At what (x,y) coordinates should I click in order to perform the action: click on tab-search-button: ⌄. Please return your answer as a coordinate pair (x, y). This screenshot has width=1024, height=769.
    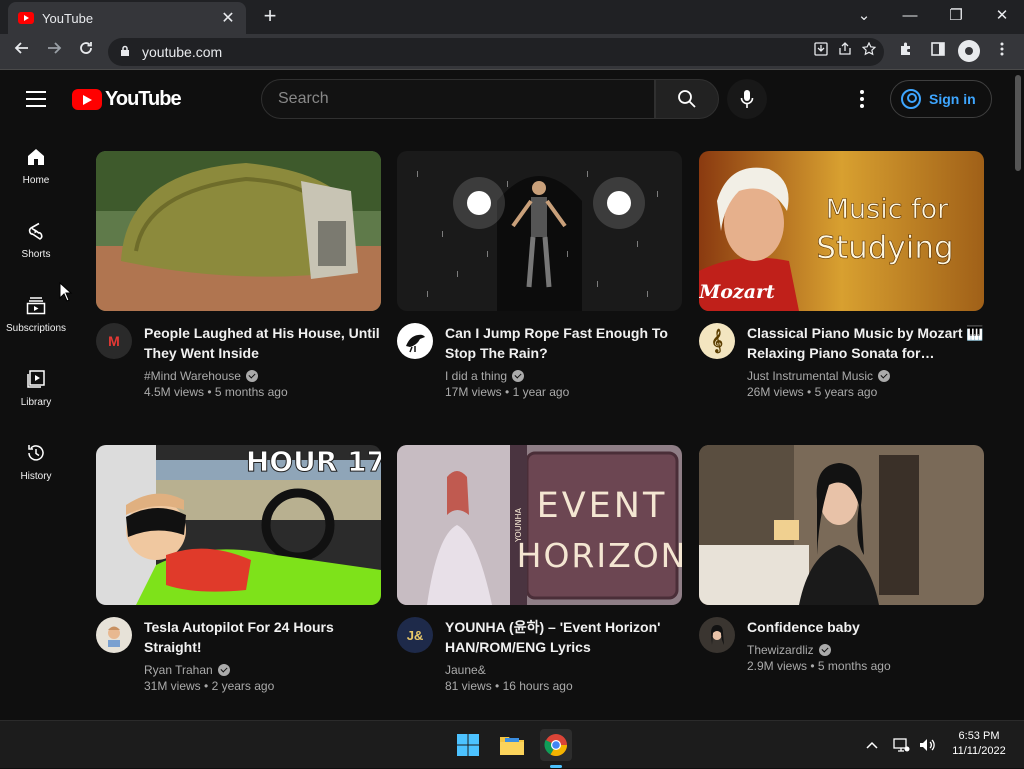
    Looking at the image, I should click on (864, 16).